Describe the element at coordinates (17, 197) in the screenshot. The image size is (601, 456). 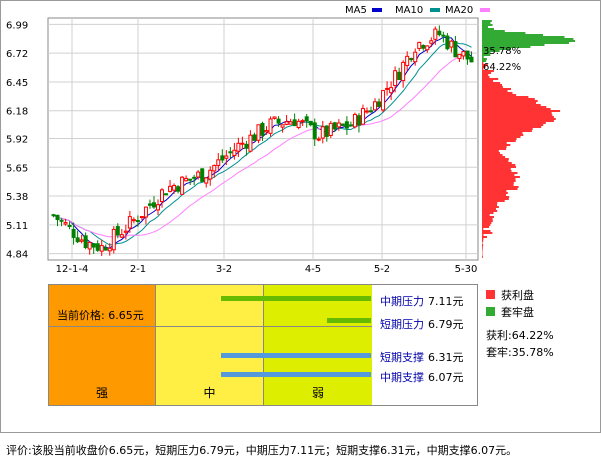
I see `y-tick-label: 5.38` at that location.